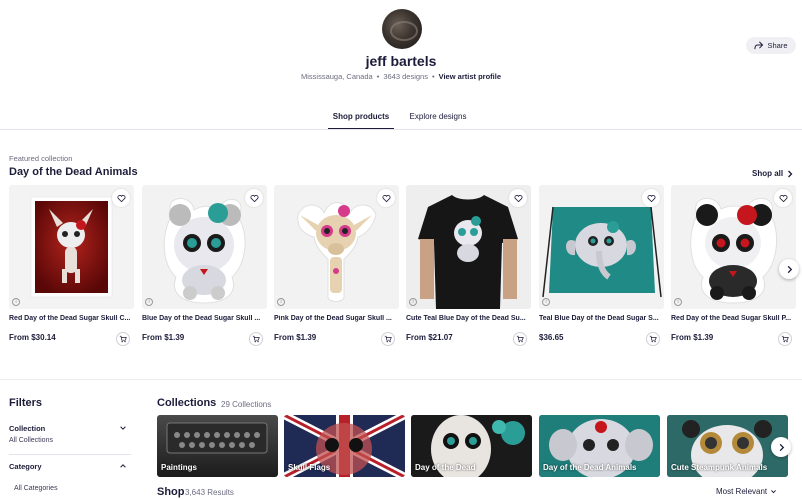  What do you see at coordinates (217, 446) in the screenshot?
I see `collection-tile: Paintings` at bounding box center [217, 446].